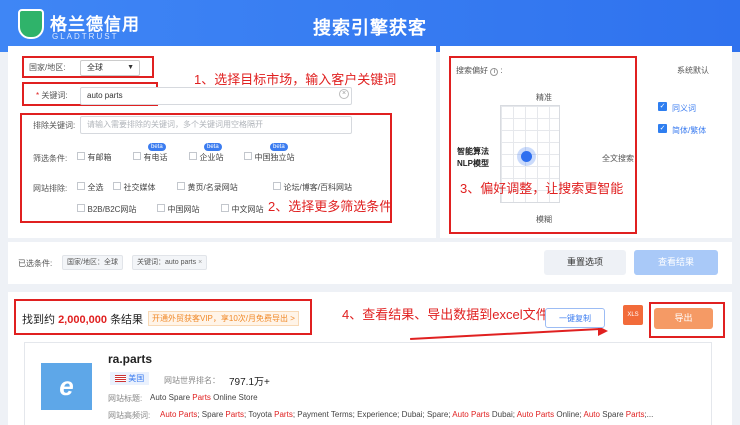  I want to click on annotation-4: 4、查看结果、导出数据到excel文件, so click(445, 314).